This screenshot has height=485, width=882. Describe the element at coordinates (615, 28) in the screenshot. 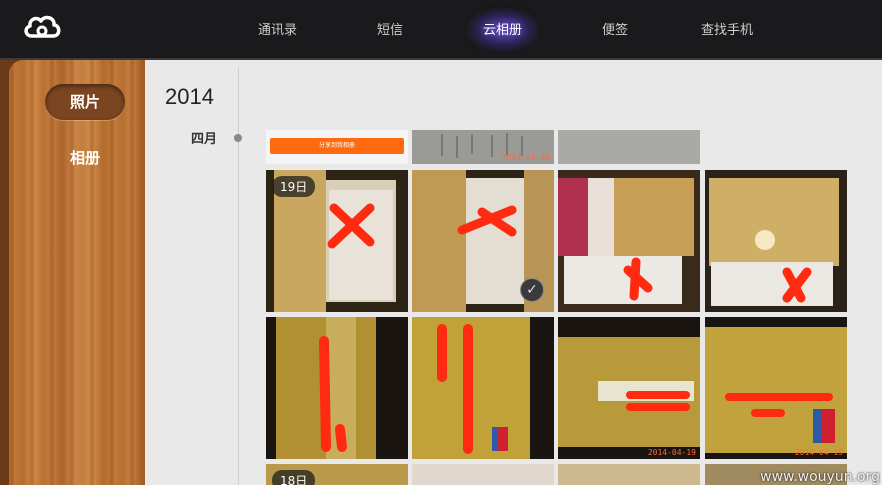

I see `nav-notes: 便签` at that location.